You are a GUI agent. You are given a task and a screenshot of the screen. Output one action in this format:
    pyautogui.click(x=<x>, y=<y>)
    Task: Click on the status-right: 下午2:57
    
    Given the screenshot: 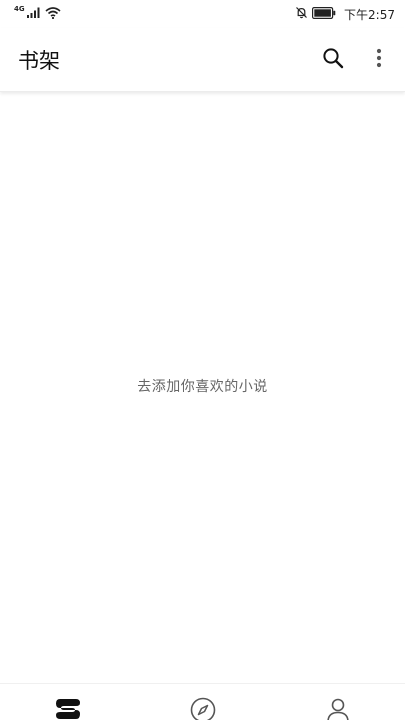 What is the action you would take?
    pyautogui.click(x=345, y=14)
    